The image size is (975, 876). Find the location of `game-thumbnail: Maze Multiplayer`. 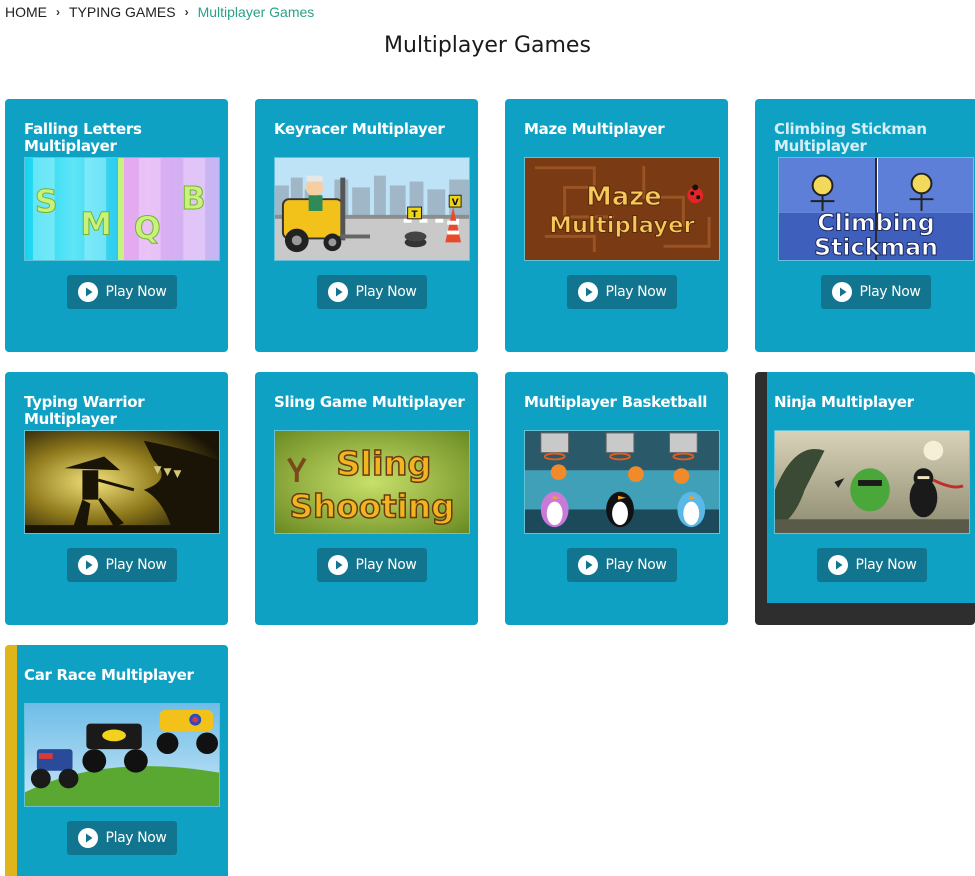

game-thumbnail: Maze Multiplayer is located at coordinates (622, 209).